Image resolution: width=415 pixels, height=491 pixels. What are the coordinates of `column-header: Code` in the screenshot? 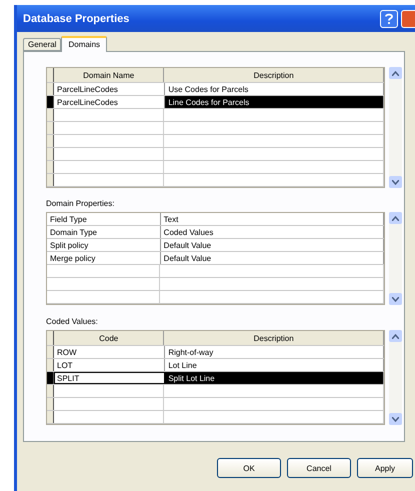 It's located at (109, 338).